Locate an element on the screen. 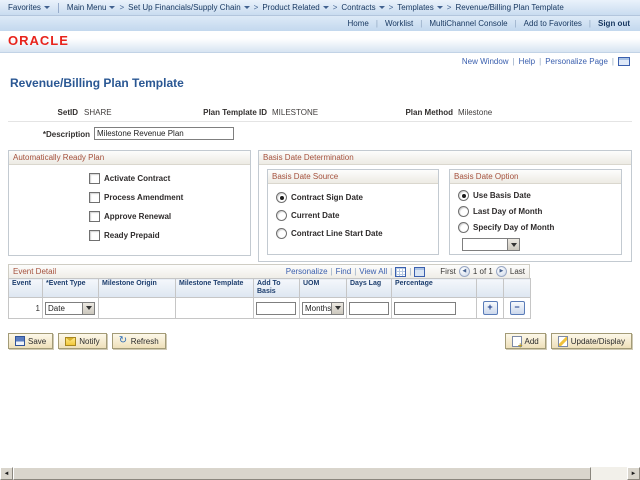 The height and width of the screenshot is (480, 640). scrollbar-thumb is located at coordinates (302, 473).